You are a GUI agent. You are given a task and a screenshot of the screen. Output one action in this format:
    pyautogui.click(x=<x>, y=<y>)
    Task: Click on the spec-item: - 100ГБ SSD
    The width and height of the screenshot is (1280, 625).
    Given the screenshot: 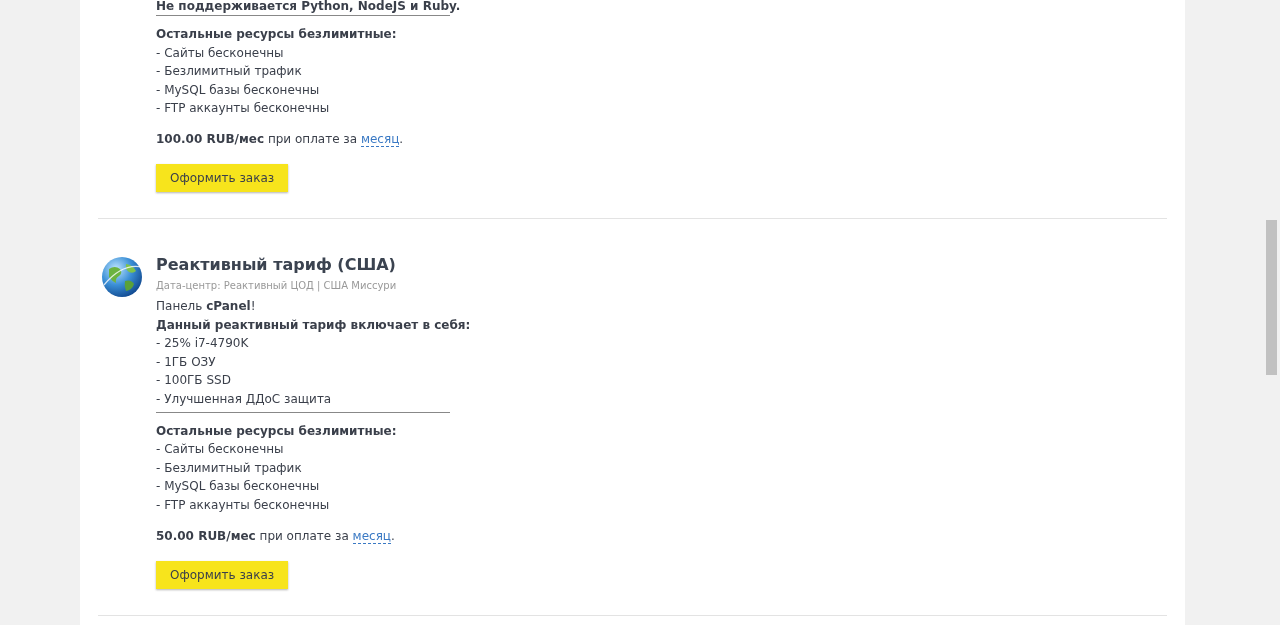 What is the action you would take?
    pyautogui.click(x=193, y=381)
    